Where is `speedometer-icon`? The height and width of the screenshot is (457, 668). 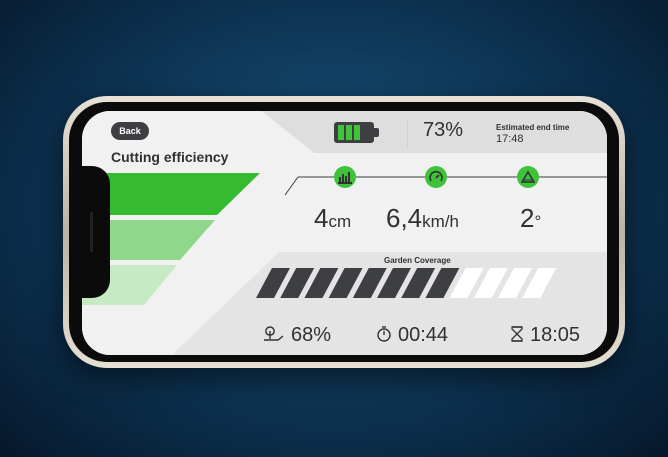 speedometer-icon is located at coordinates (436, 177).